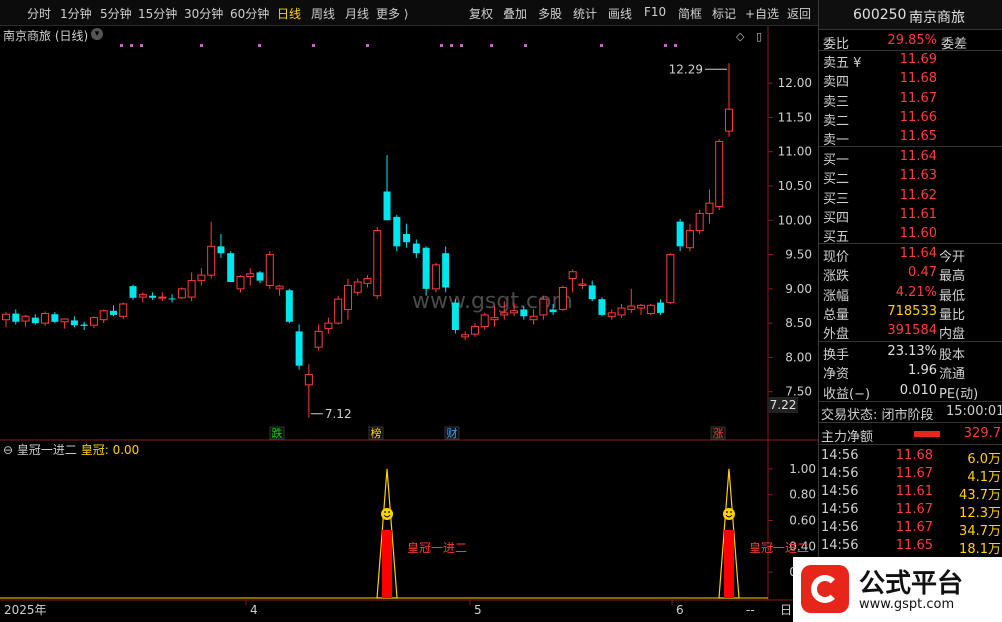 This screenshot has height=622, width=1002. Describe the element at coordinates (798, 323) in the screenshot. I see `price-tick-label: 8.50` at that location.